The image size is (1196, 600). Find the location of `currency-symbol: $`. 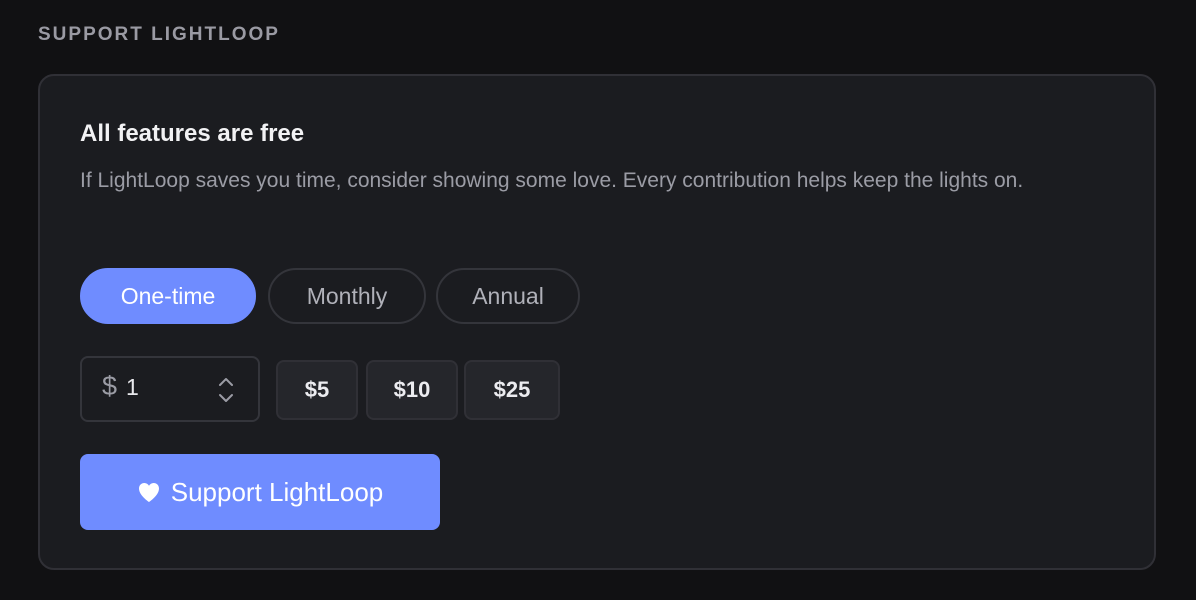

currency-symbol: $ is located at coordinates (110, 386).